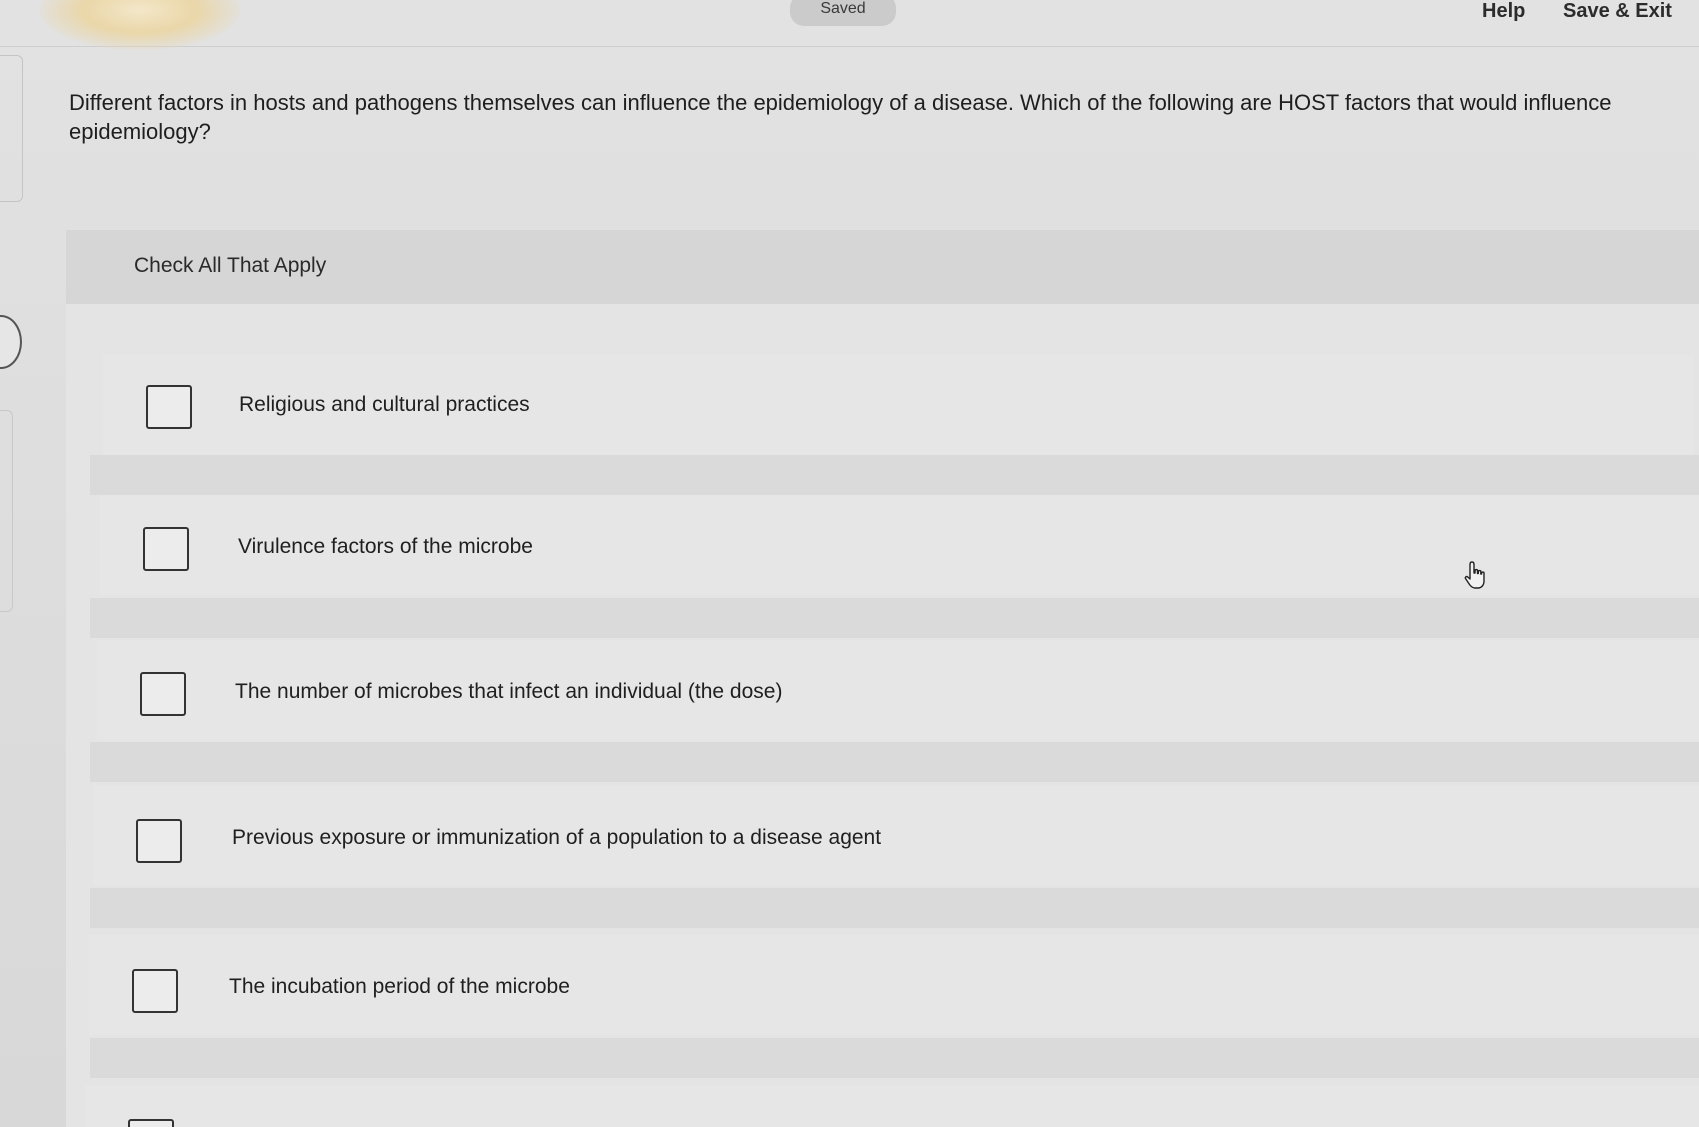  I want to click on top-bar: Saved Help Save & Exit, so click(849, 25).